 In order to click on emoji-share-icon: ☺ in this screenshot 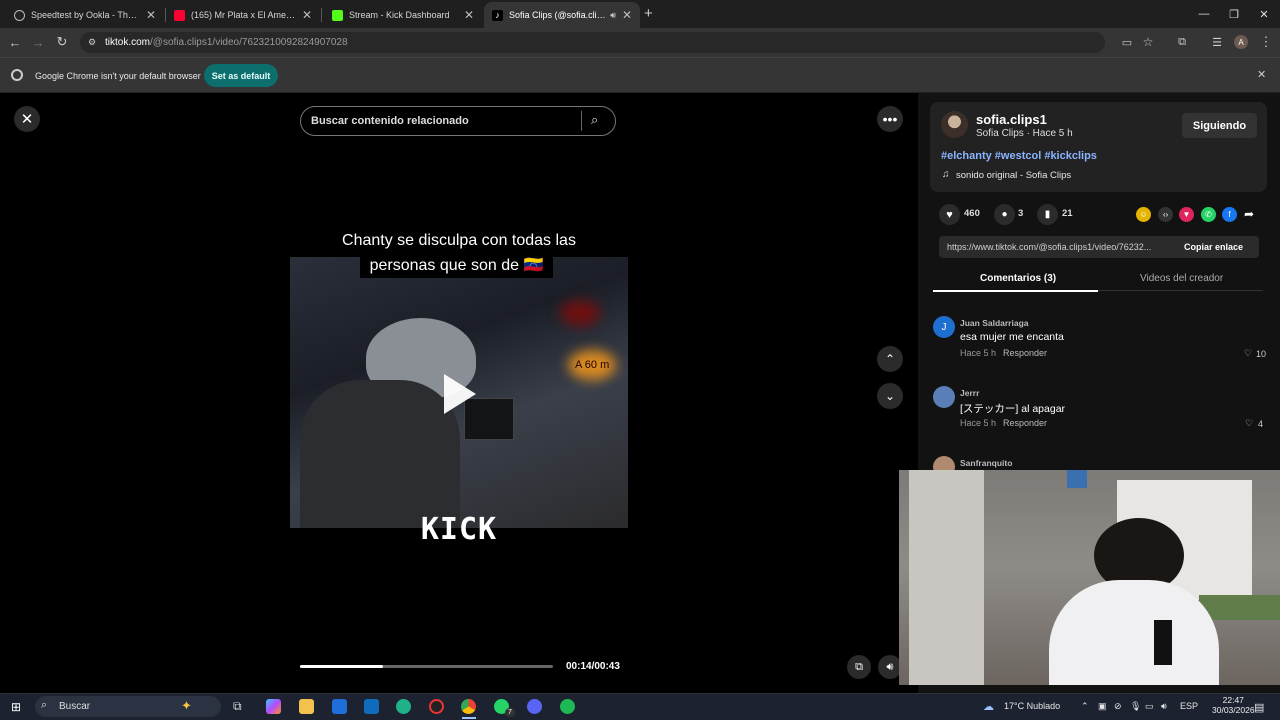, I will do `click(1143, 214)`.